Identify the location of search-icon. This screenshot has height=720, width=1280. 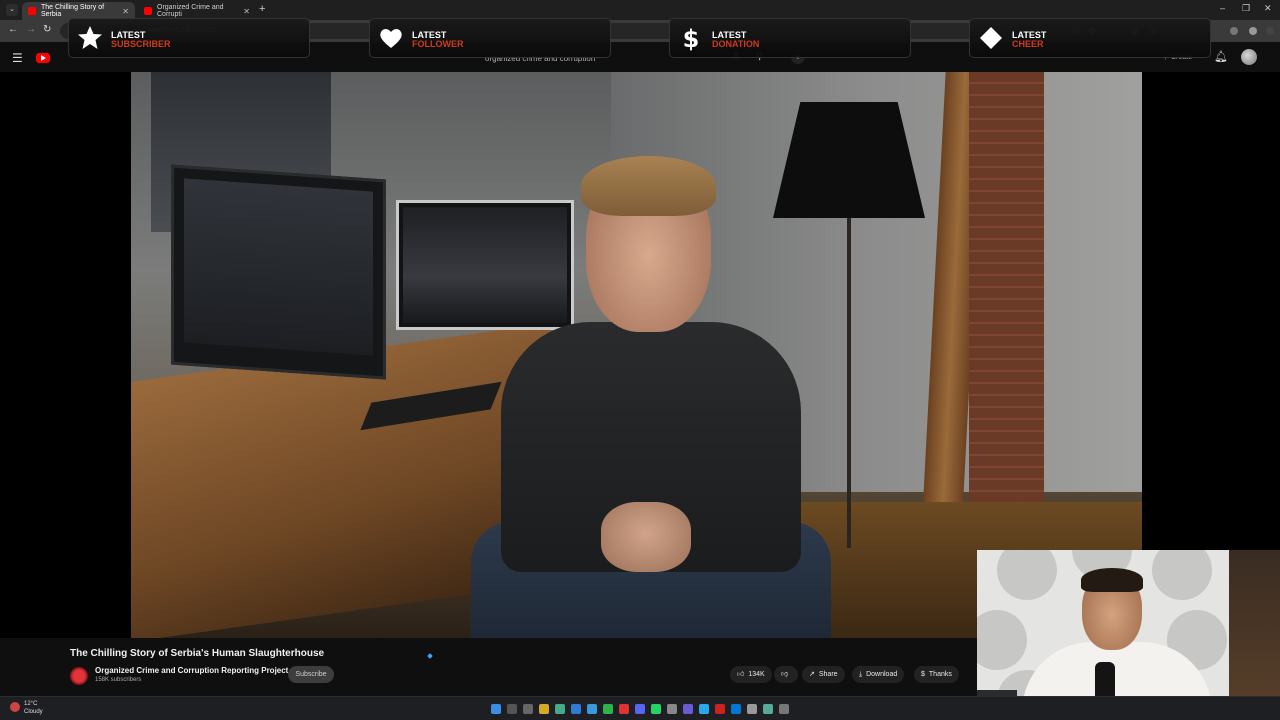
(512, 709).